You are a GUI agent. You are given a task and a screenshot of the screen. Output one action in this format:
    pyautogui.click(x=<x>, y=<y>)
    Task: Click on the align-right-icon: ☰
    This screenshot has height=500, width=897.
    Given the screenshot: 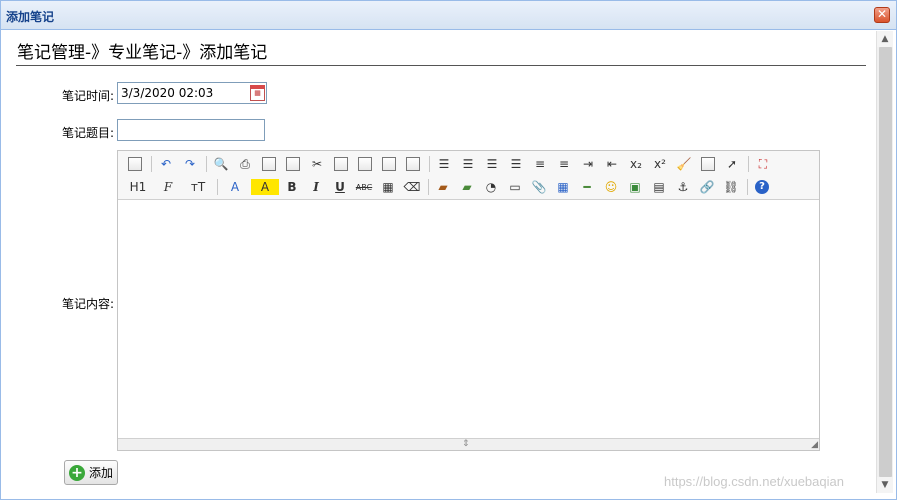 What is the action you would take?
    pyautogui.click(x=492, y=164)
    